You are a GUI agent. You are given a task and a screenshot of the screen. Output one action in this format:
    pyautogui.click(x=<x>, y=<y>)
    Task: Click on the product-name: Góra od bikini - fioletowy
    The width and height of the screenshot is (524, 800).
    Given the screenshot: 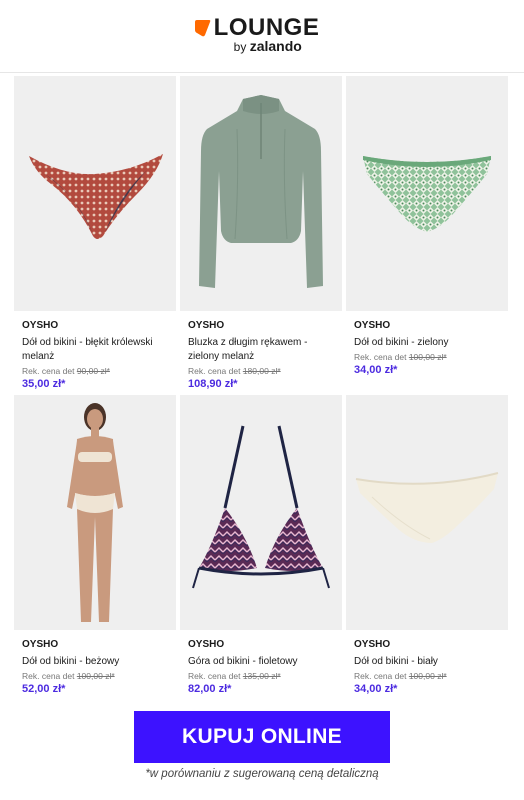 What is the action you would take?
    pyautogui.click(x=261, y=662)
    